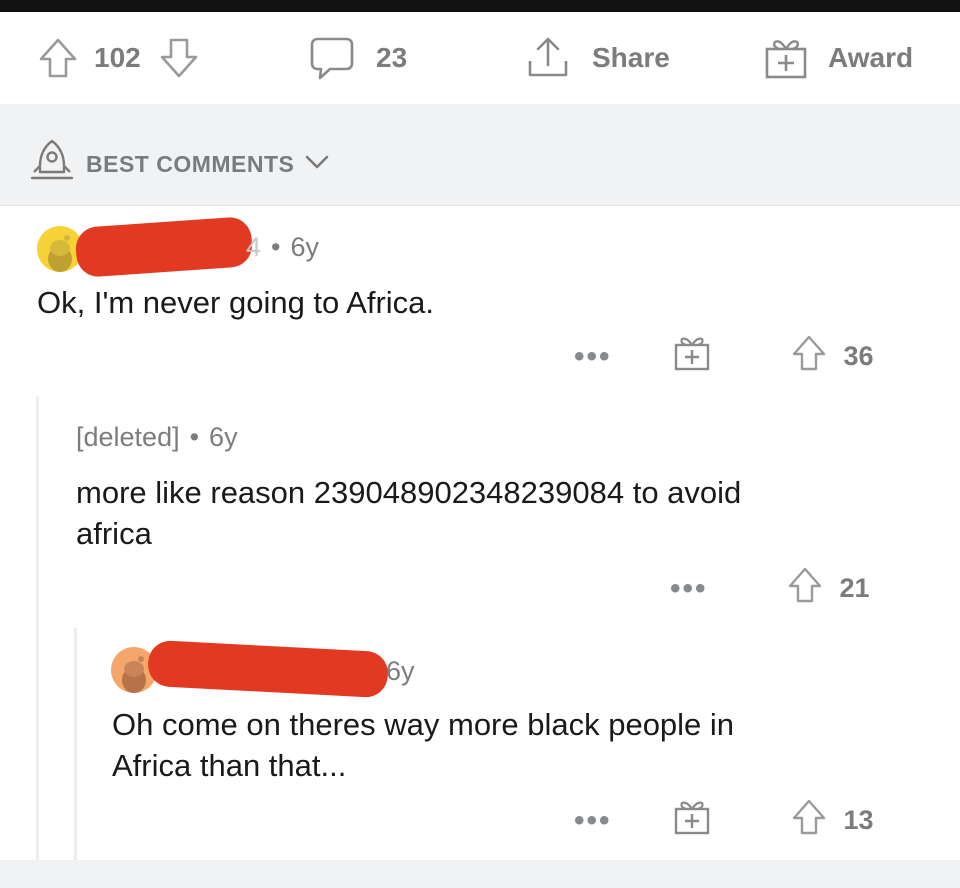 The width and height of the screenshot is (960, 888). I want to click on post-action-bar: 102 23 Share Award, so click(480, 58).